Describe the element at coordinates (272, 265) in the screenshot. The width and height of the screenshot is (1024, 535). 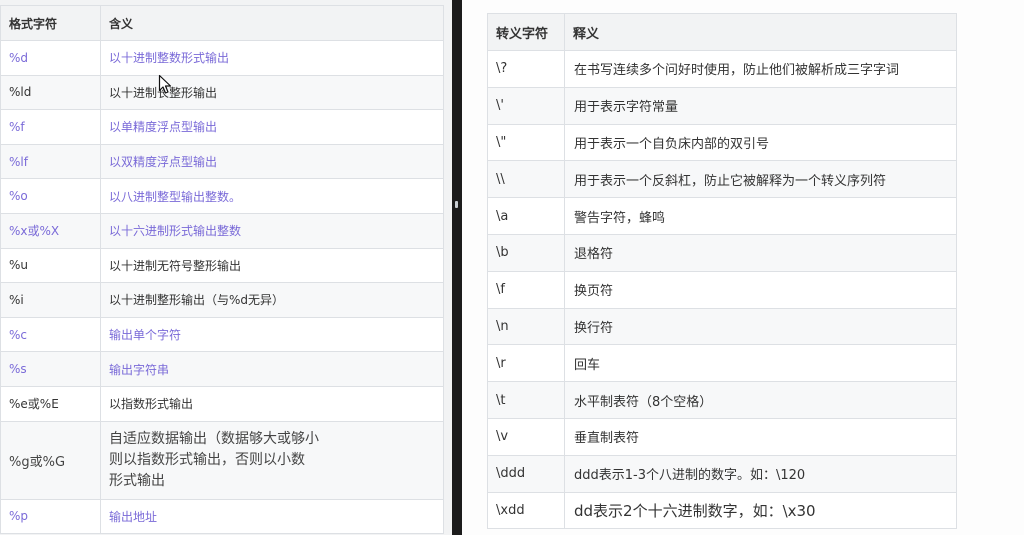
I see `format-meaning-cell: 以十进制无符号整形输出` at that location.